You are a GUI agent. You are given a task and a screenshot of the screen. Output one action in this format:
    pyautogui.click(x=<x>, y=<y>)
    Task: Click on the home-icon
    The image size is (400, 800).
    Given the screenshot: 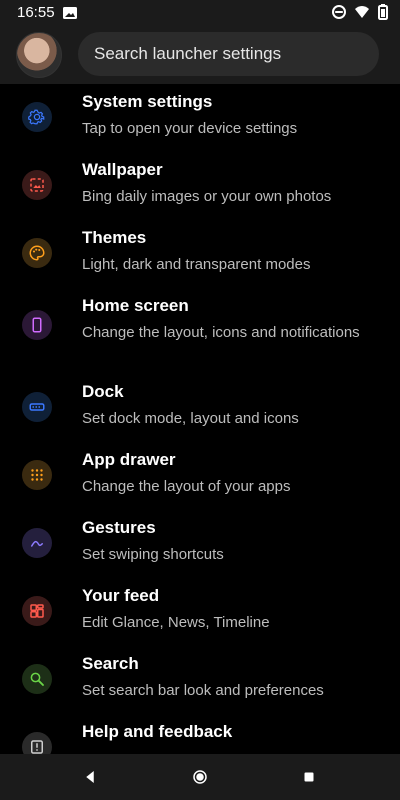 What is the action you would take?
    pyautogui.click(x=200, y=777)
    